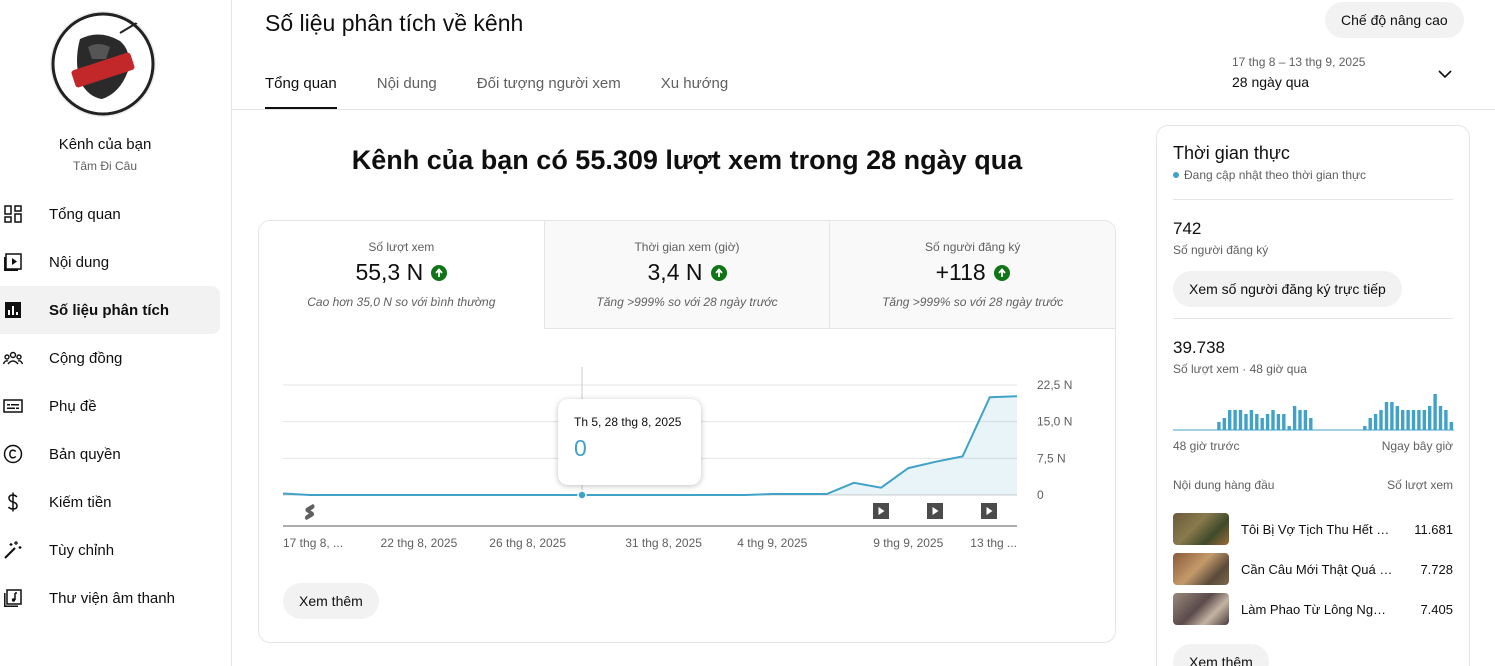 The image size is (1495, 666). What do you see at coordinates (1298, 62) in the screenshot?
I see `date-range: 17 thg 8 – 13 thg 9, 2025` at bounding box center [1298, 62].